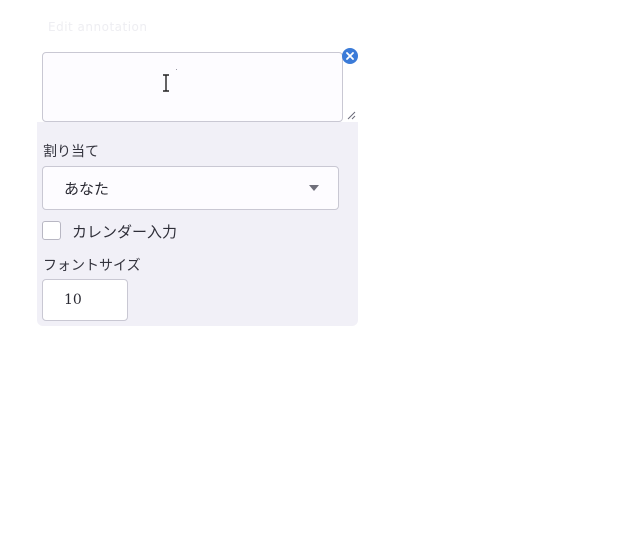  What do you see at coordinates (190, 188) in the screenshot?
I see `assign-select: あなた` at bounding box center [190, 188].